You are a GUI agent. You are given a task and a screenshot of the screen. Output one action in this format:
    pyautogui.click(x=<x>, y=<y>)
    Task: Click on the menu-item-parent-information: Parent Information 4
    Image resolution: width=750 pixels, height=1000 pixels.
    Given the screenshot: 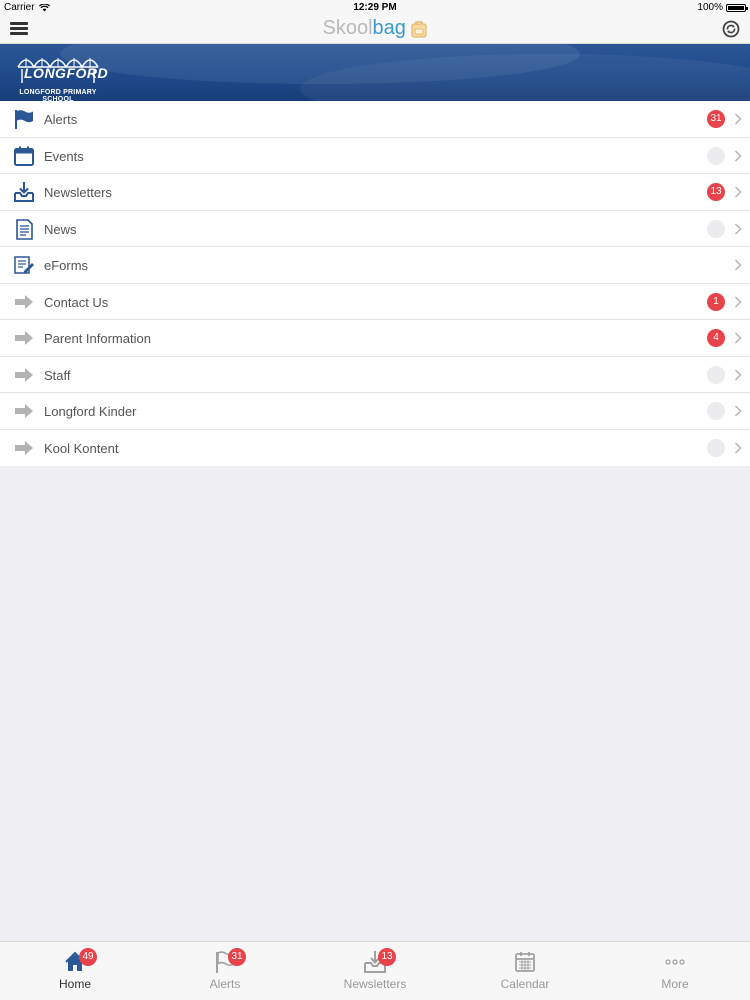 What is the action you would take?
    pyautogui.click(x=375, y=338)
    